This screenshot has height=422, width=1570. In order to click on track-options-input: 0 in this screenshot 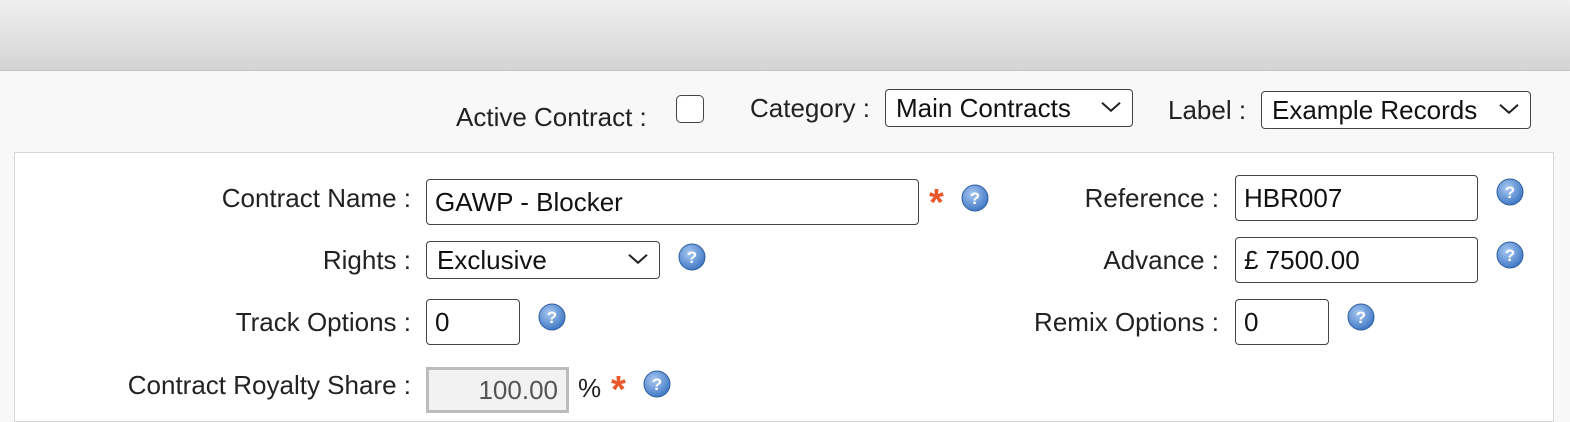, I will do `click(473, 322)`.